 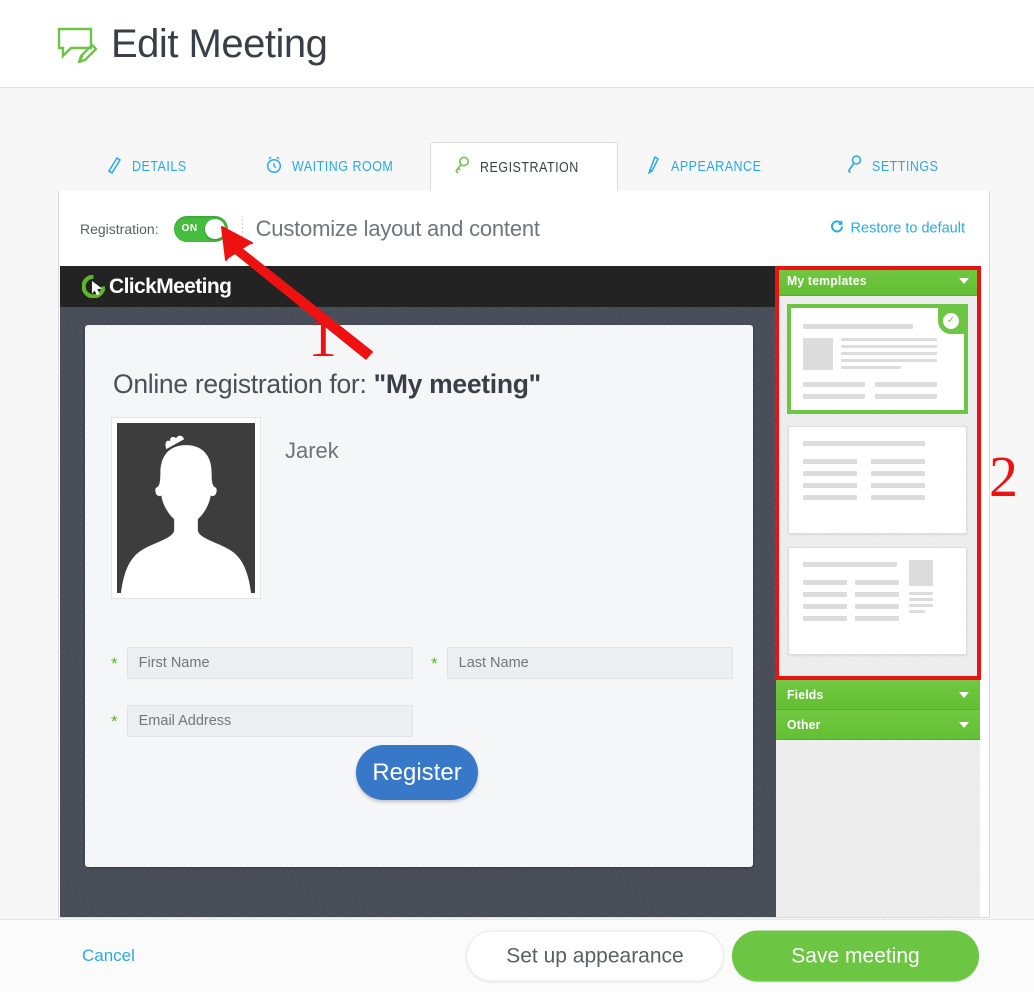 I want to click on field-email-row: *, so click(x=262, y=721).